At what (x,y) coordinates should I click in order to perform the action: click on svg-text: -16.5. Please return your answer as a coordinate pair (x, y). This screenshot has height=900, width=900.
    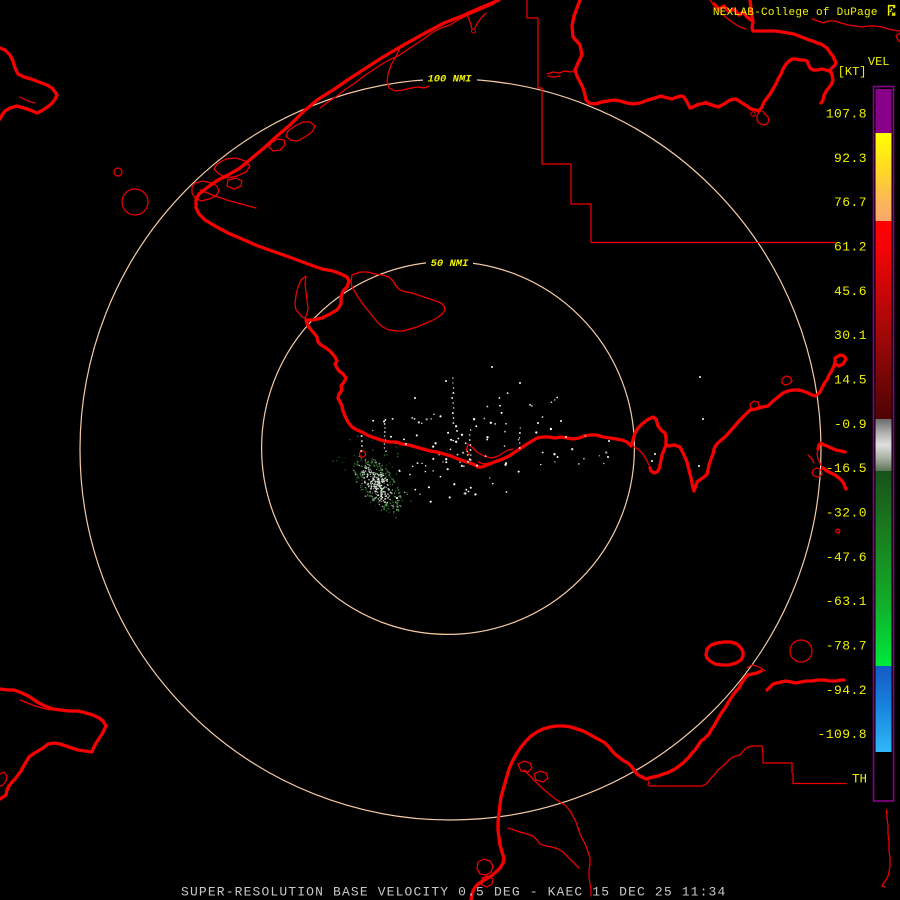
    Looking at the image, I should click on (846, 468).